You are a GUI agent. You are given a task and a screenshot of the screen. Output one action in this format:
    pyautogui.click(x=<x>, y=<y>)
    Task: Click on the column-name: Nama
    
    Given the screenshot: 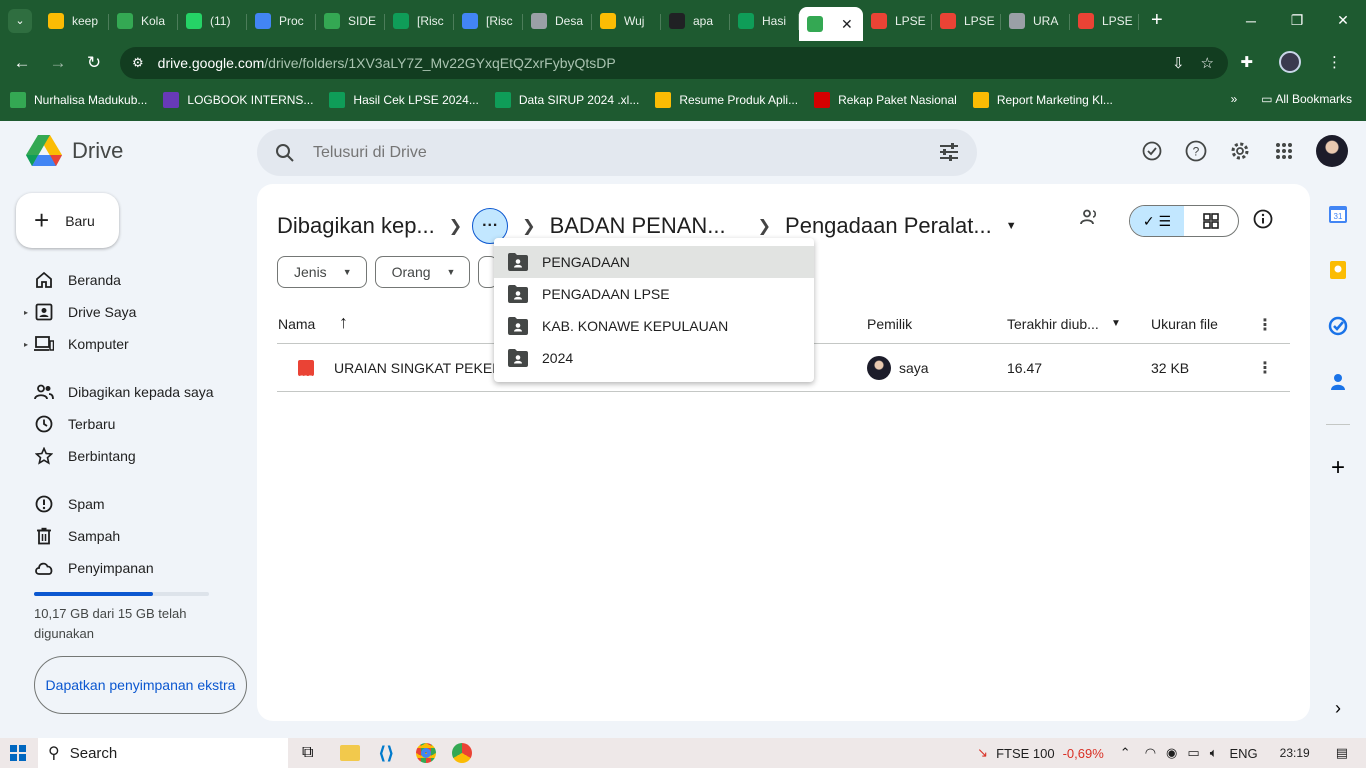 What is the action you would take?
    pyautogui.click(x=296, y=324)
    